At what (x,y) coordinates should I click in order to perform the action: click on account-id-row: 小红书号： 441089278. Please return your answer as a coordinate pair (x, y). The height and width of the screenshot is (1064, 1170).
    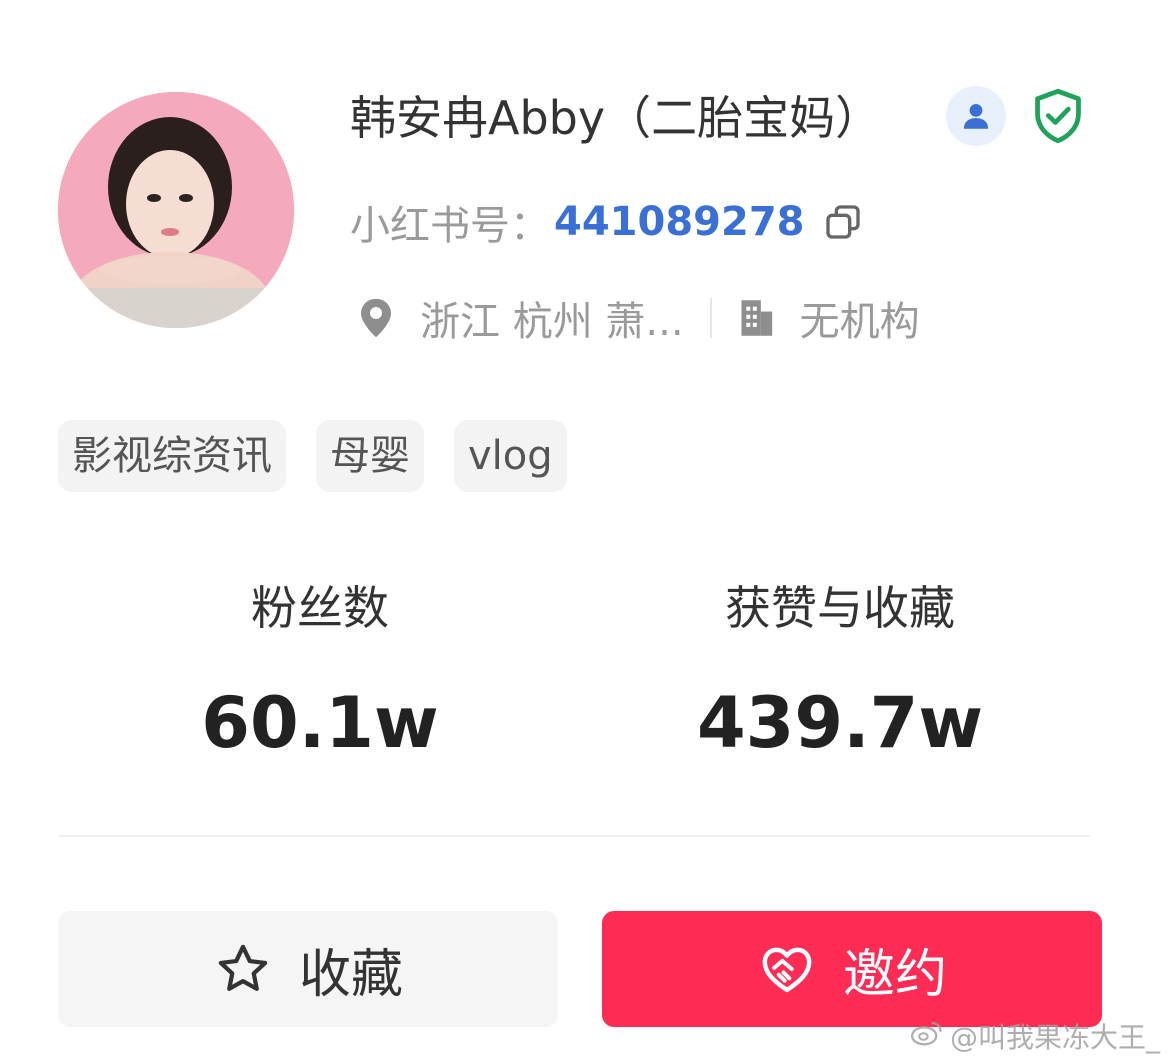
    Looking at the image, I should click on (606, 222).